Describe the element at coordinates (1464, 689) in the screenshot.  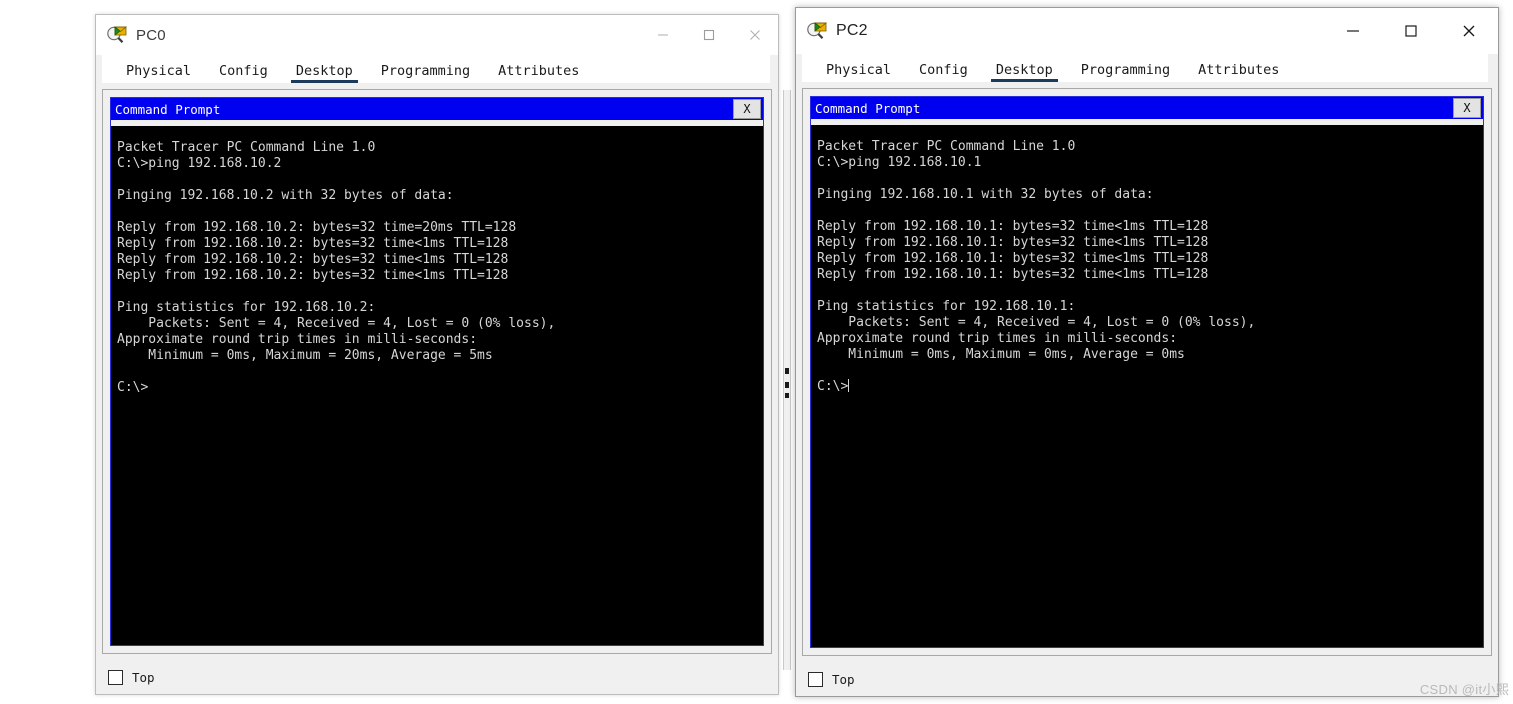
I see `watermark: CSDN @it小熙` at that location.